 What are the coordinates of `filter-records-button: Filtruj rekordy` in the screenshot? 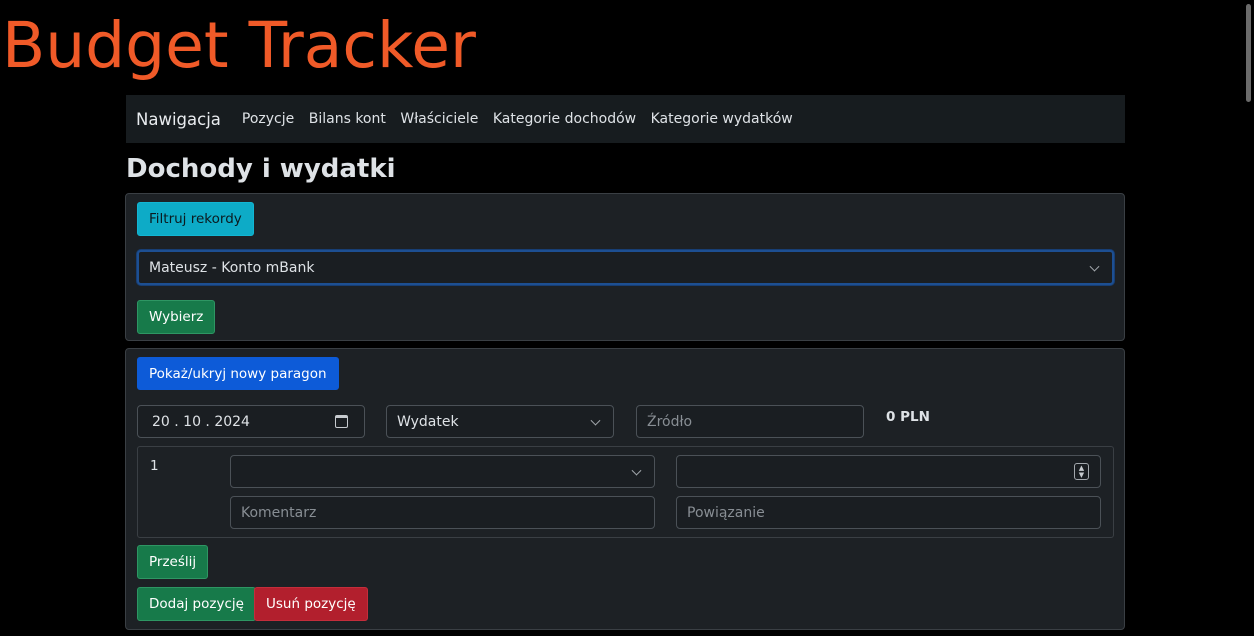 It's located at (195, 219).